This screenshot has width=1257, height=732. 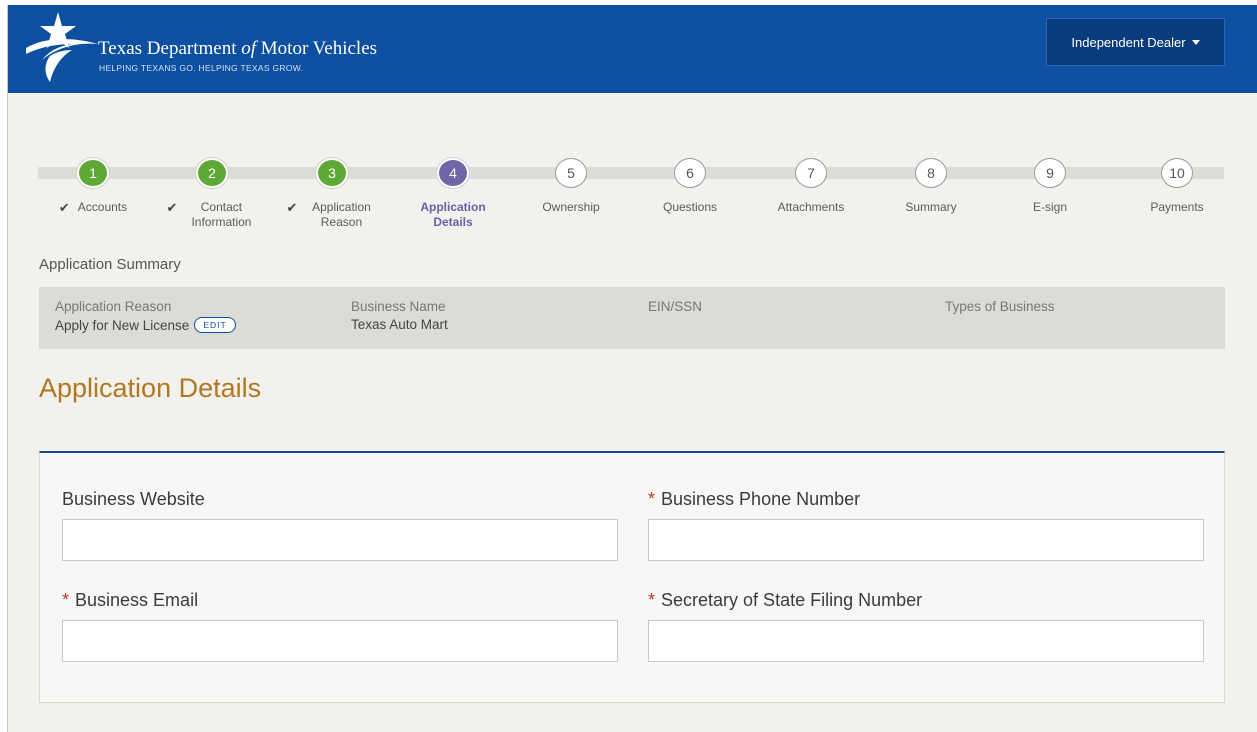 I want to click on step-label-text: Ownership, so click(x=571, y=207).